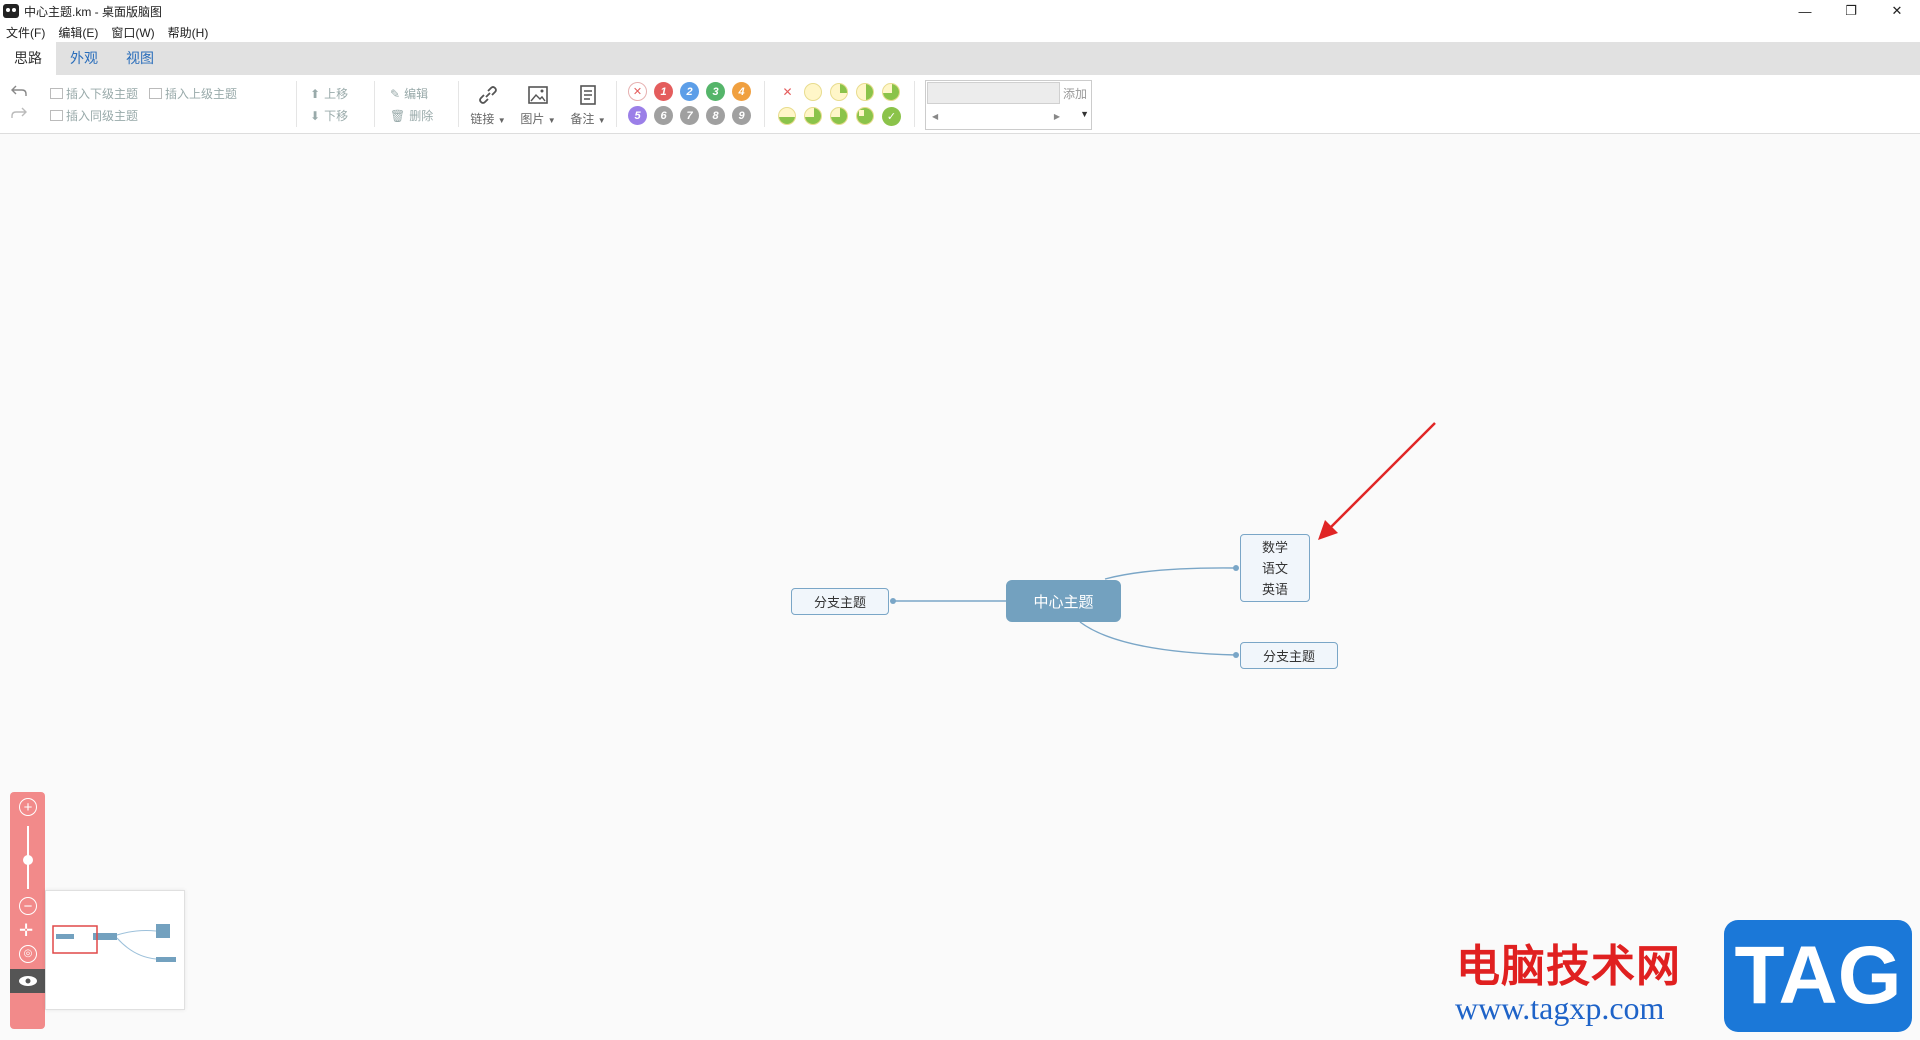 The height and width of the screenshot is (1040, 1920). Describe the element at coordinates (1560, 1008) in the screenshot. I see `watermark-url: www.tagxp.com` at that location.